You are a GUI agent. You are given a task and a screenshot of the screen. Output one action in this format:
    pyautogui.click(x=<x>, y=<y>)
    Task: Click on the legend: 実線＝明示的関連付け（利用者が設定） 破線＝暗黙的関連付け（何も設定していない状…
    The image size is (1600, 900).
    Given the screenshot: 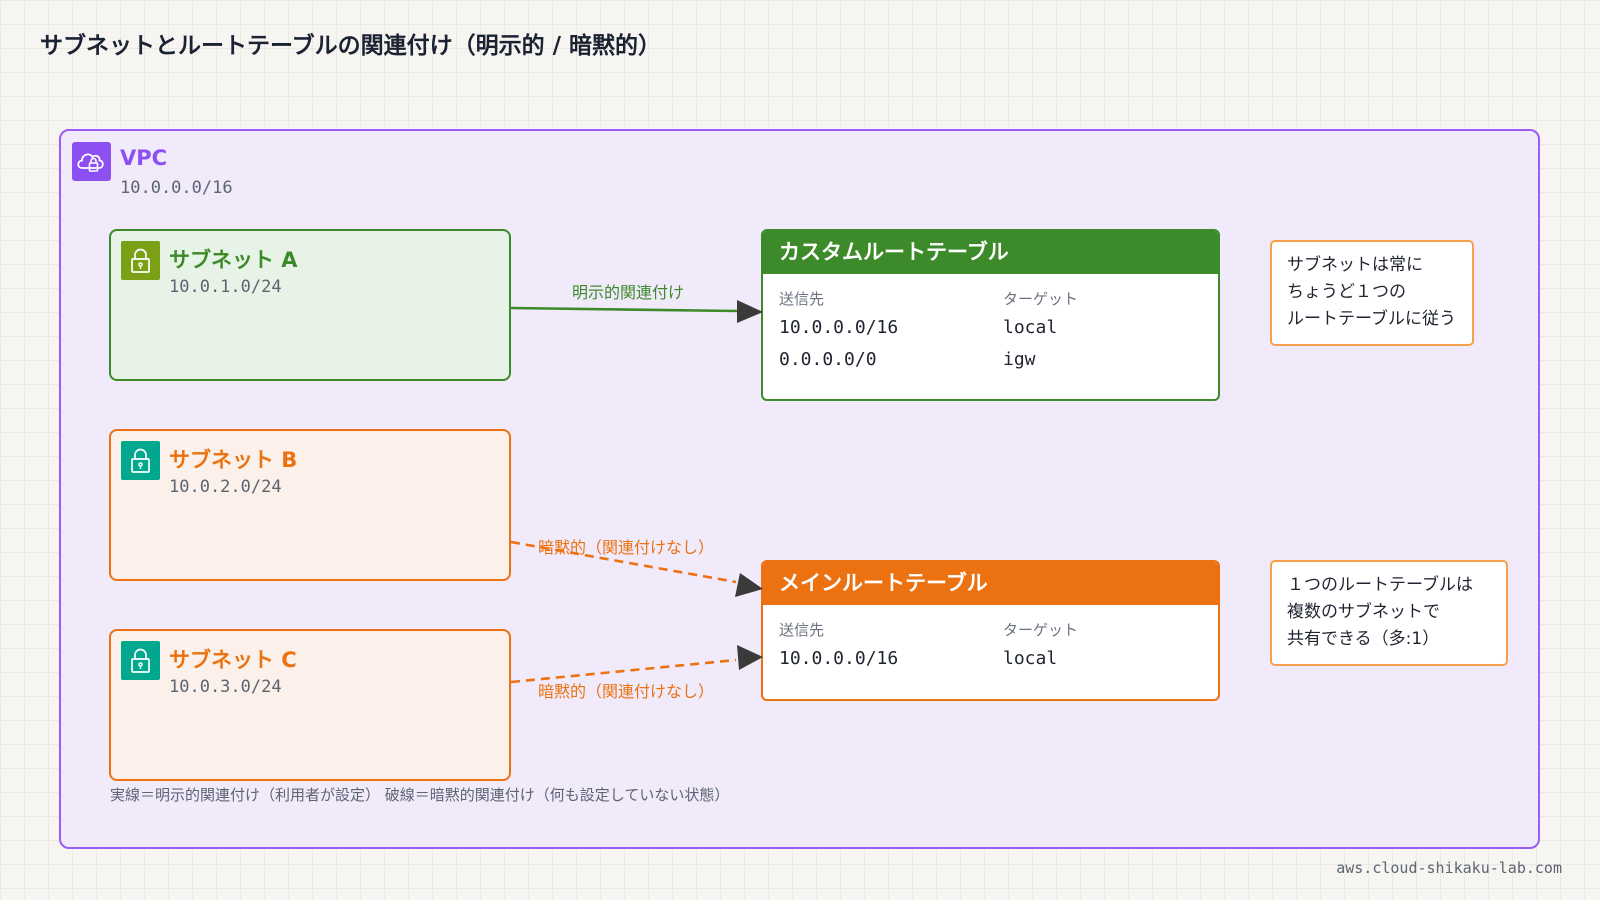 What is the action you would take?
    pyautogui.click(x=420, y=795)
    